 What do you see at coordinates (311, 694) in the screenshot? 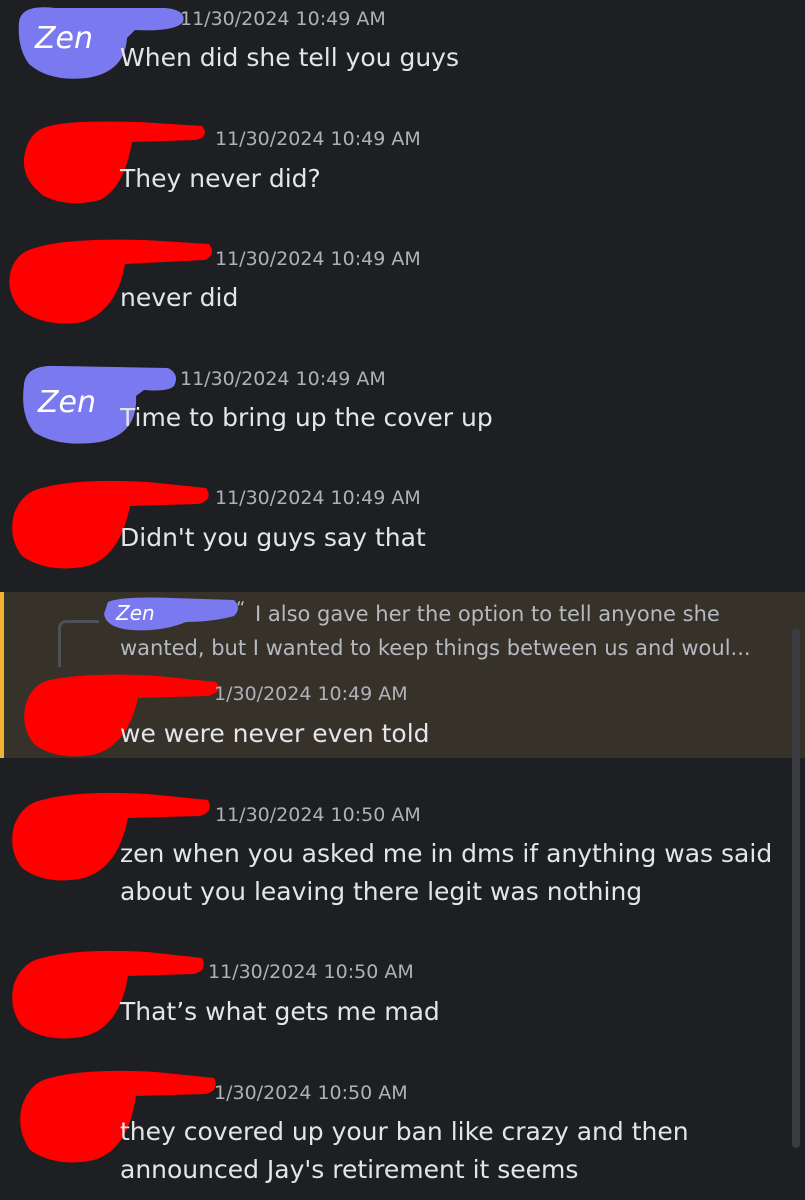
I see `message-timestamp: 1/30/2024 10:49 AM` at bounding box center [311, 694].